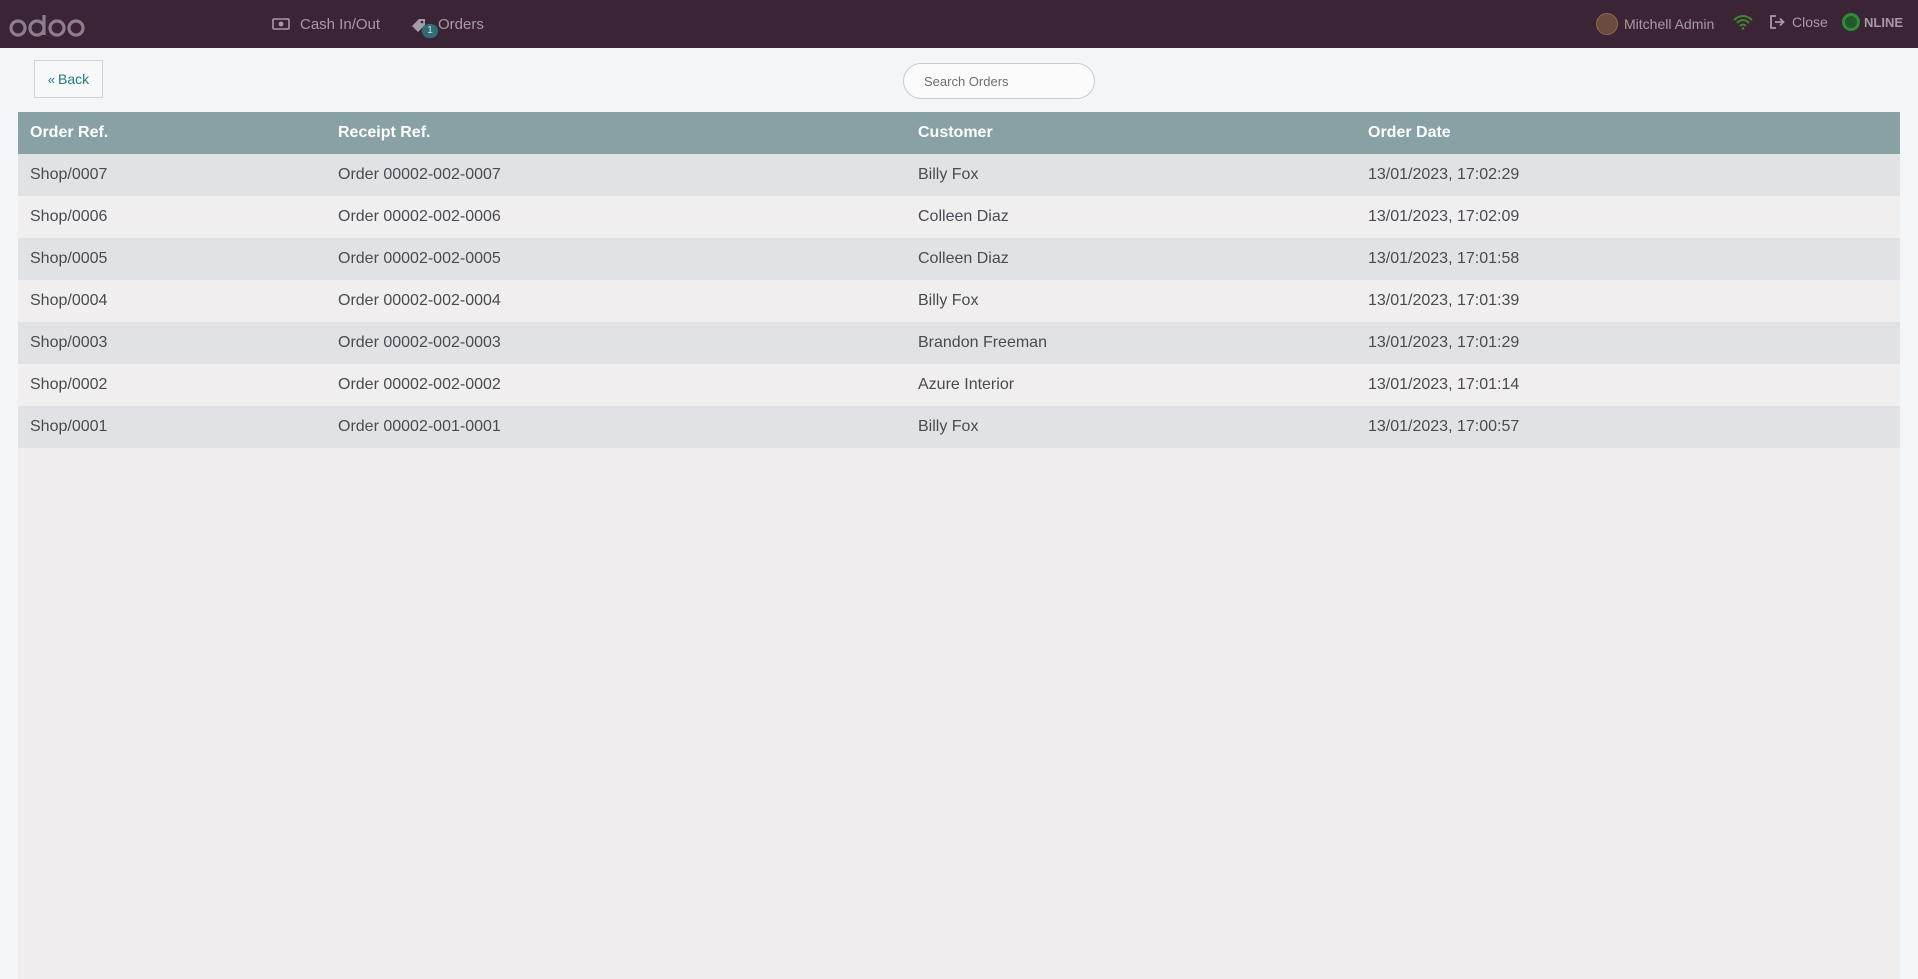  Describe the element at coordinates (384, 132) in the screenshot. I see `header-receipt-ref: Receipt Ref.` at that location.